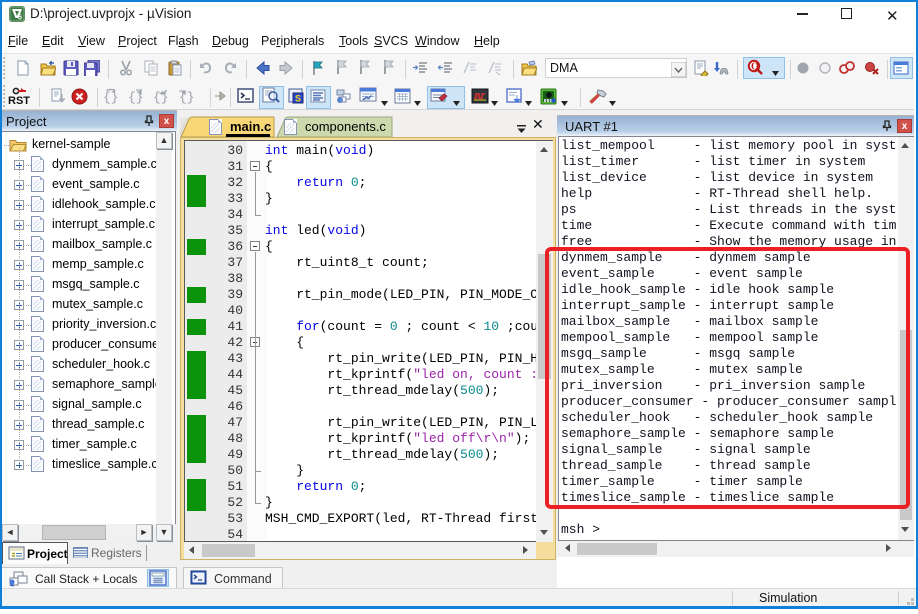  What do you see at coordinates (19, 100) in the screenshot?
I see `svg-text: RST` at bounding box center [19, 100].